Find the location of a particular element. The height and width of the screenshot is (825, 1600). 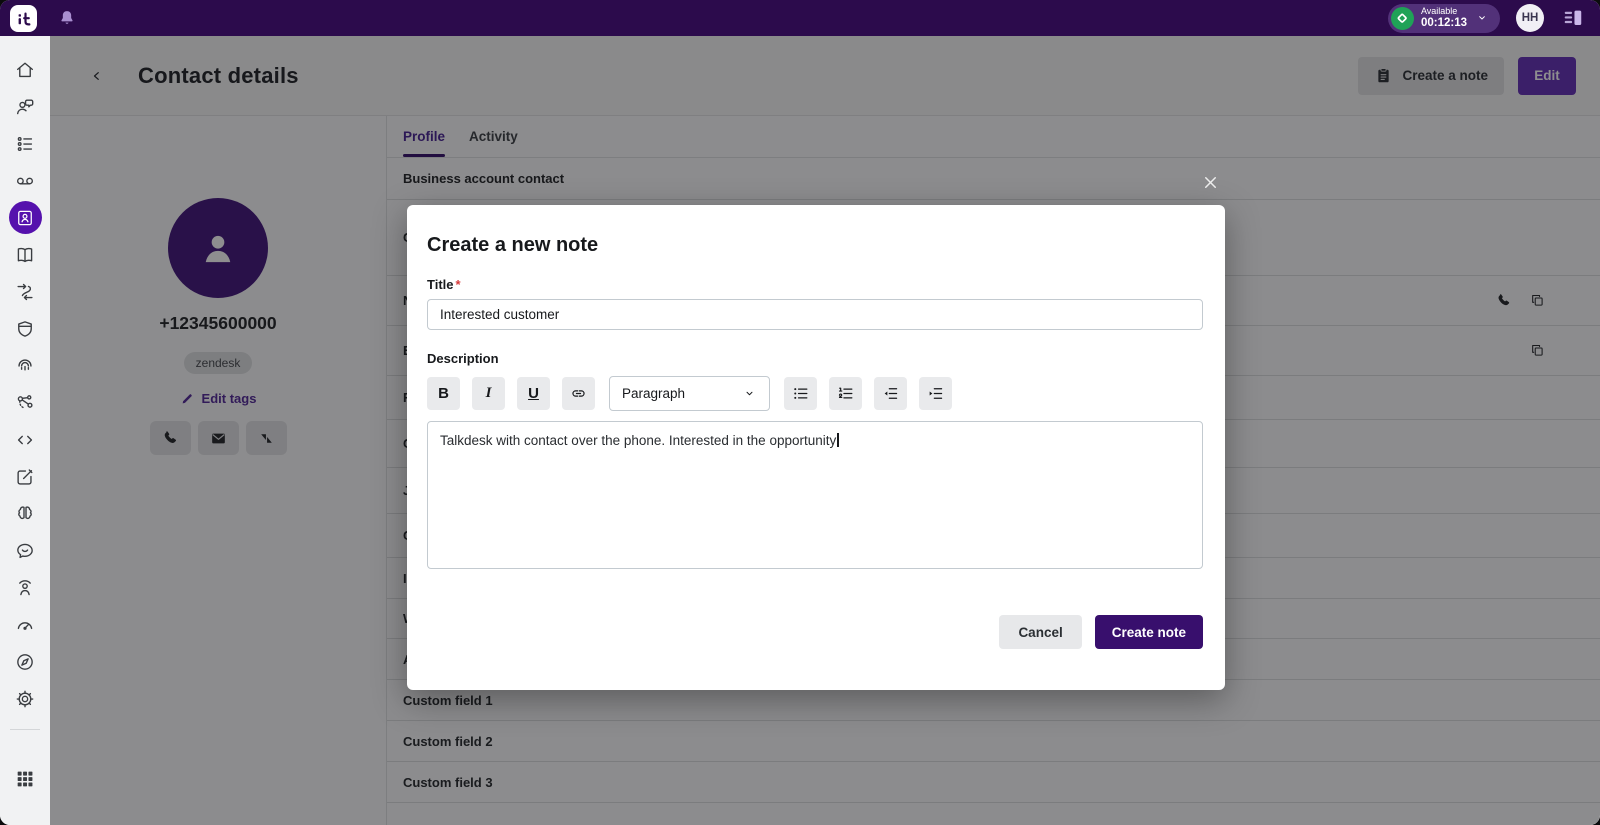

numbered-list-icon is located at coordinates (845, 393).